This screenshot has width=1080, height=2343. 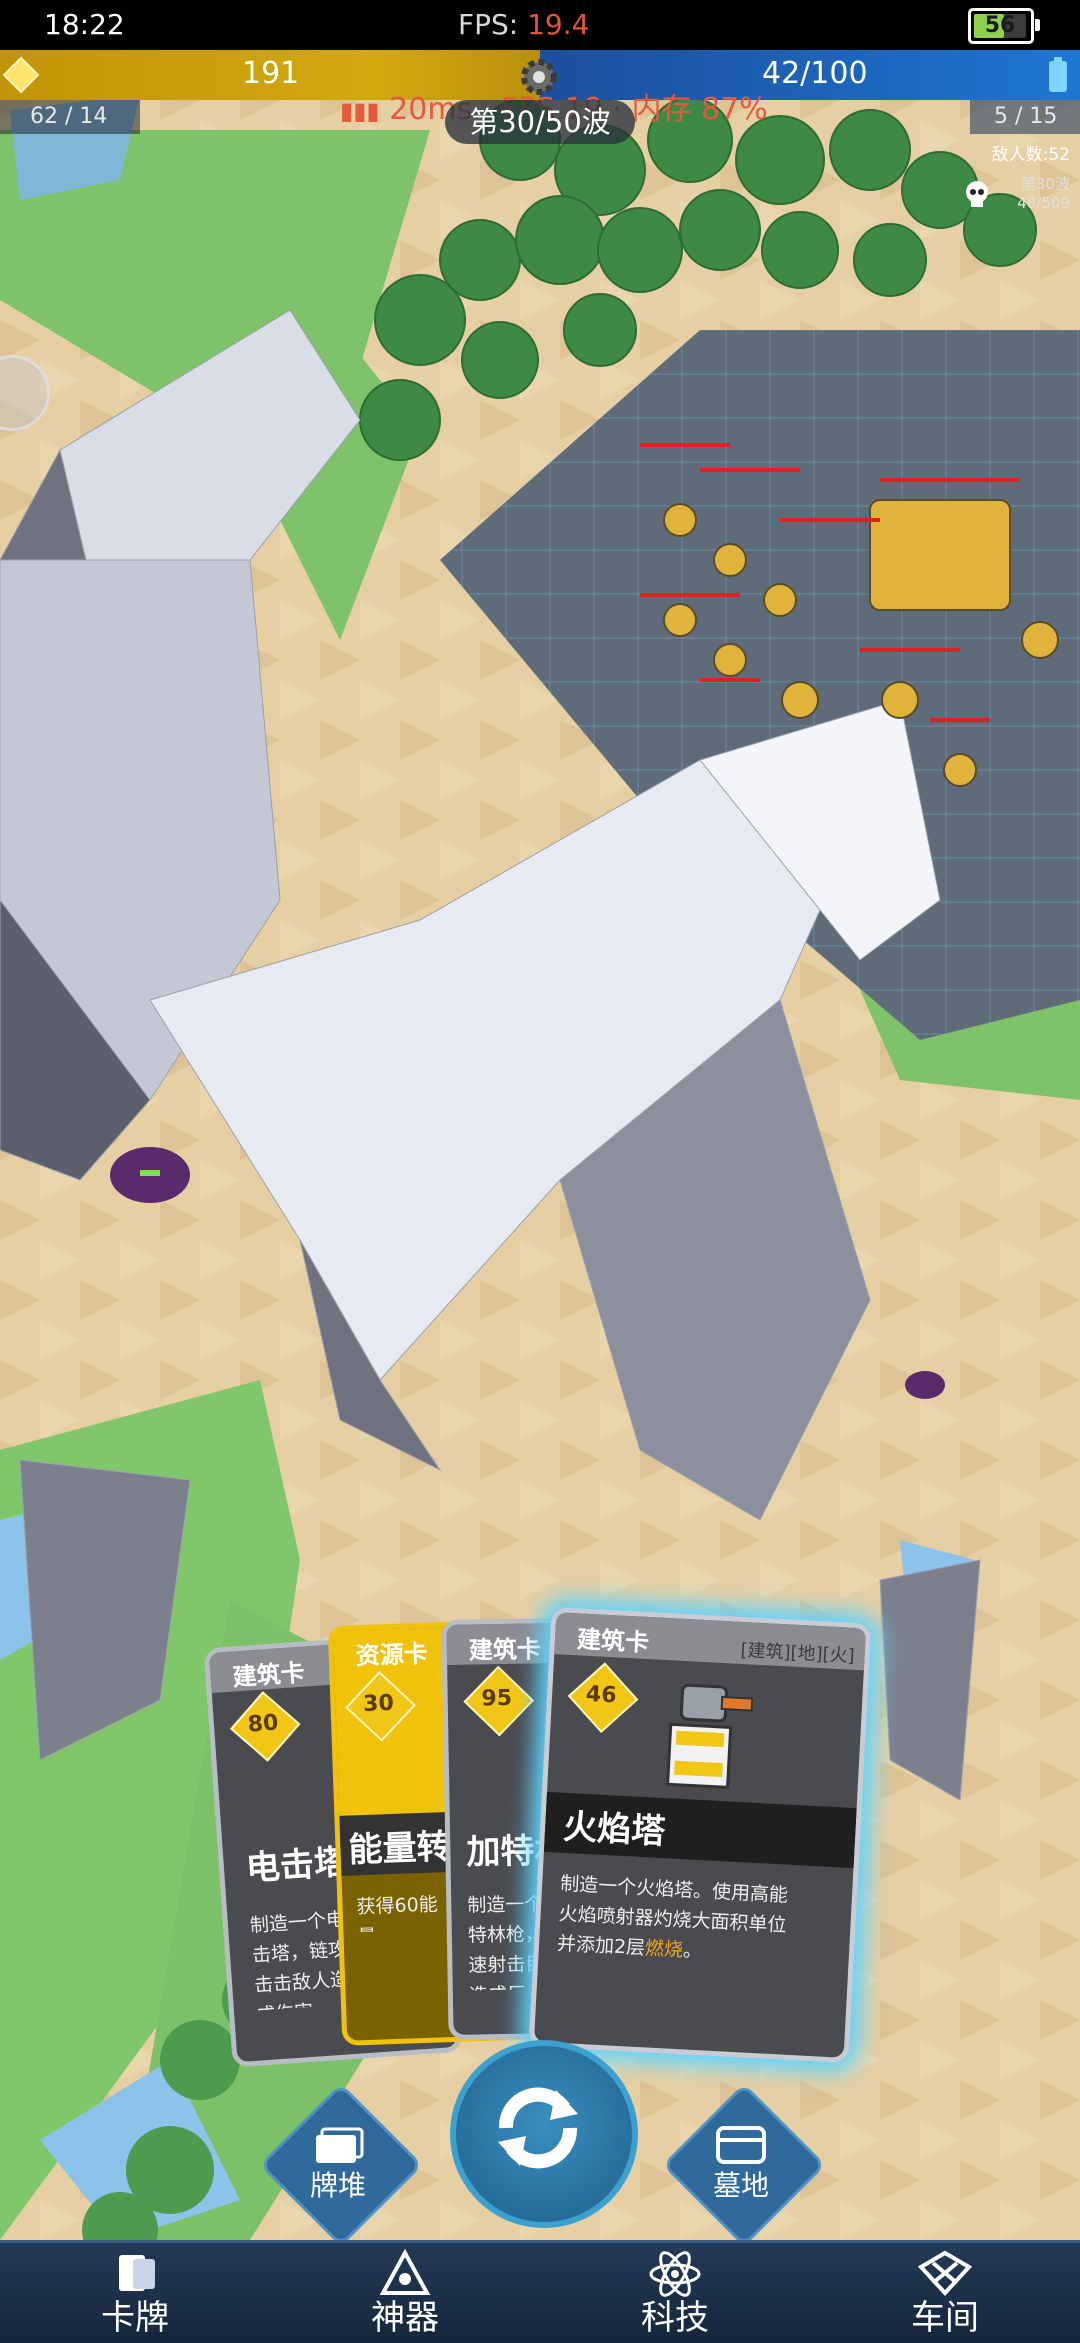 I want to click on battery-energy-icon, so click(x=1058, y=74).